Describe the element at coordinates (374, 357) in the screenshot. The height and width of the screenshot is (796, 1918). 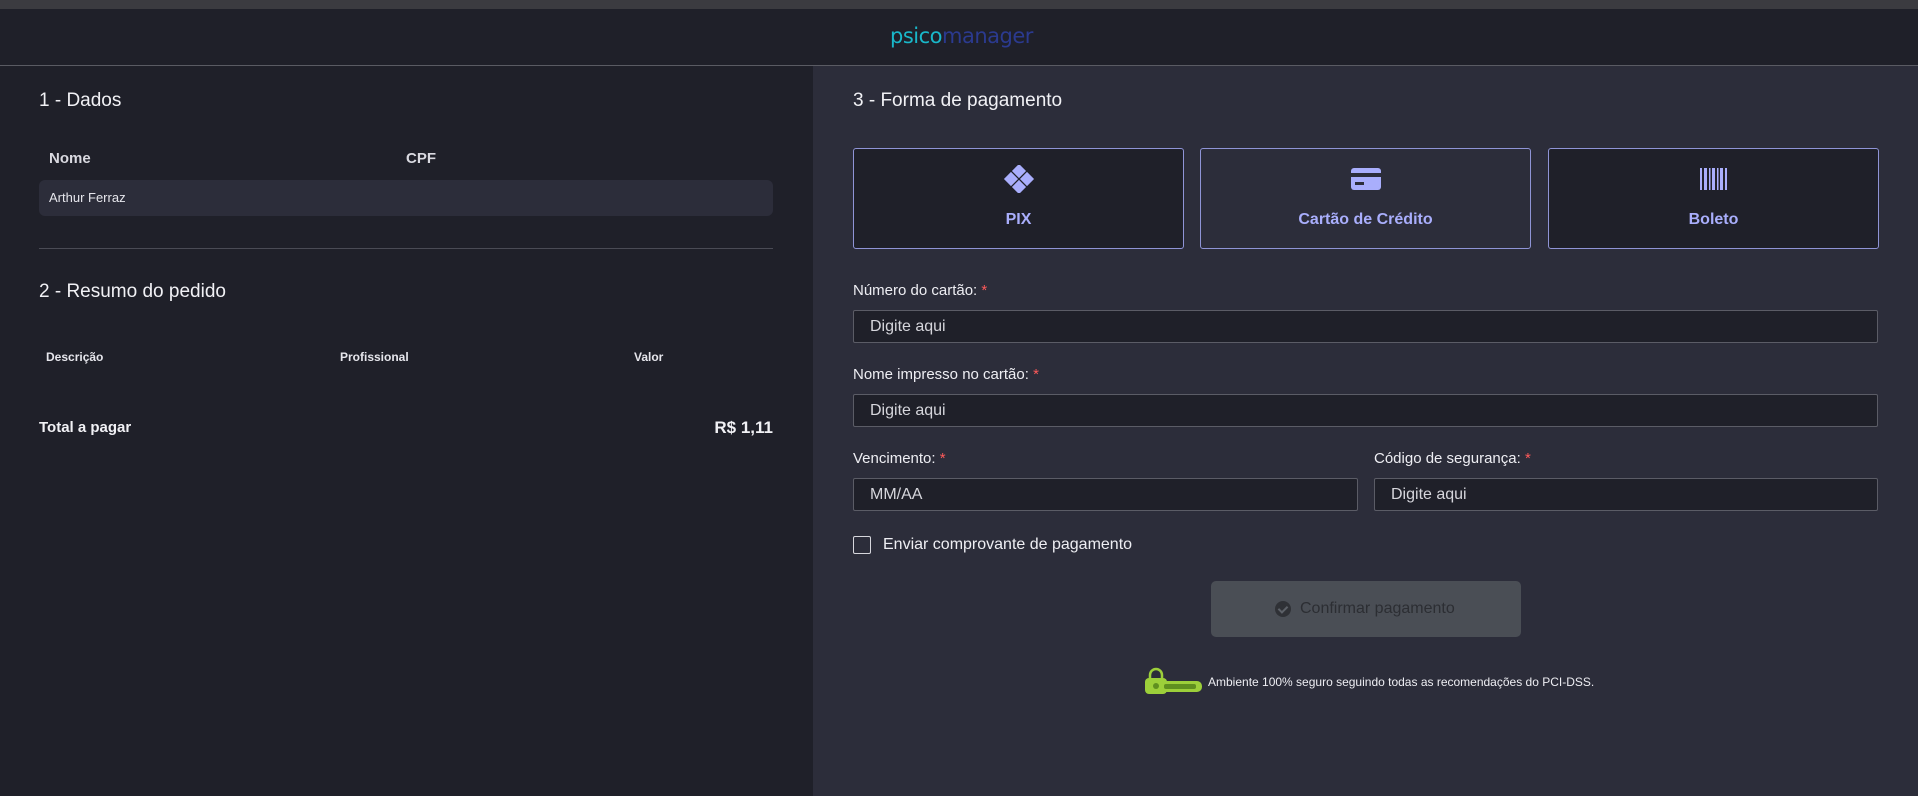
I see `column-profissional: Profissional` at that location.